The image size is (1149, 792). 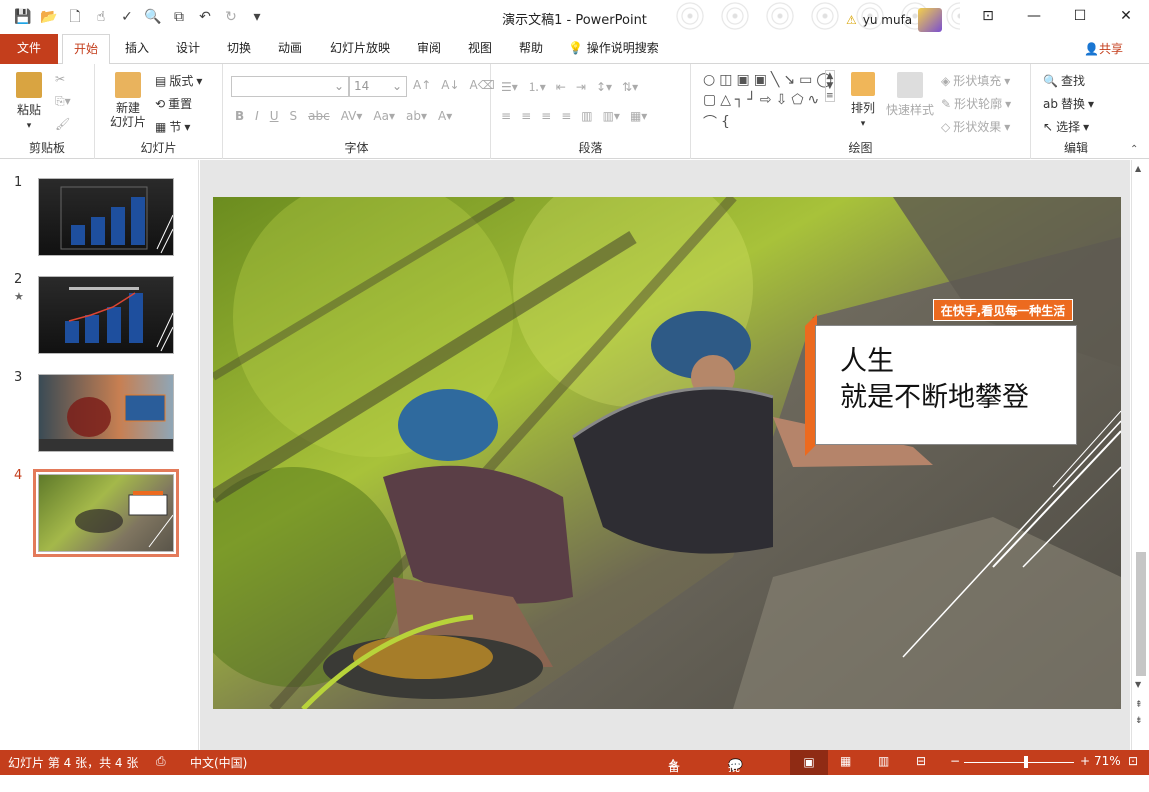 What do you see at coordinates (290, 49) in the screenshot?
I see `tab-animations: 动画` at bounding box center [290, 49].